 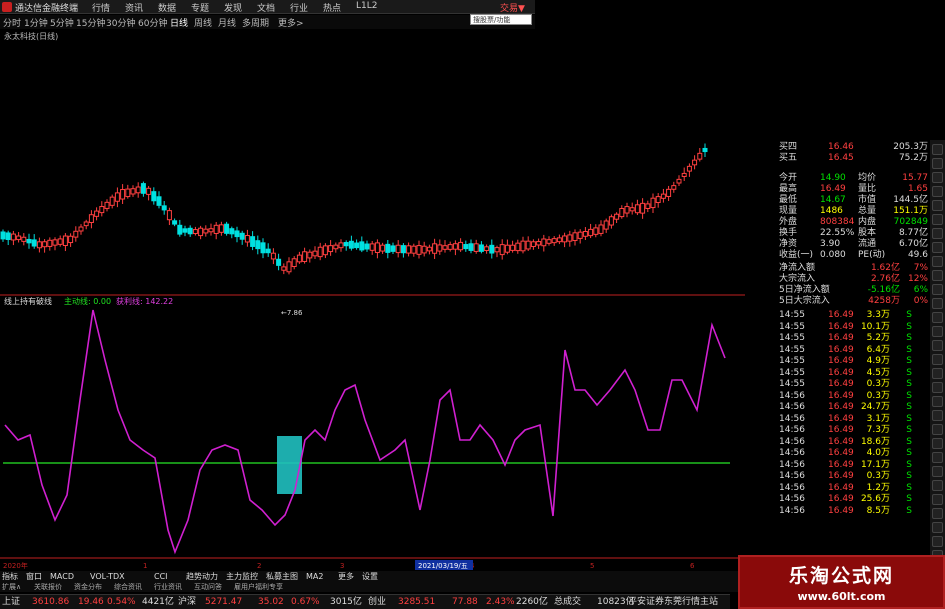 I want to click on stat-label: 今开, so click(x=788, y=178).